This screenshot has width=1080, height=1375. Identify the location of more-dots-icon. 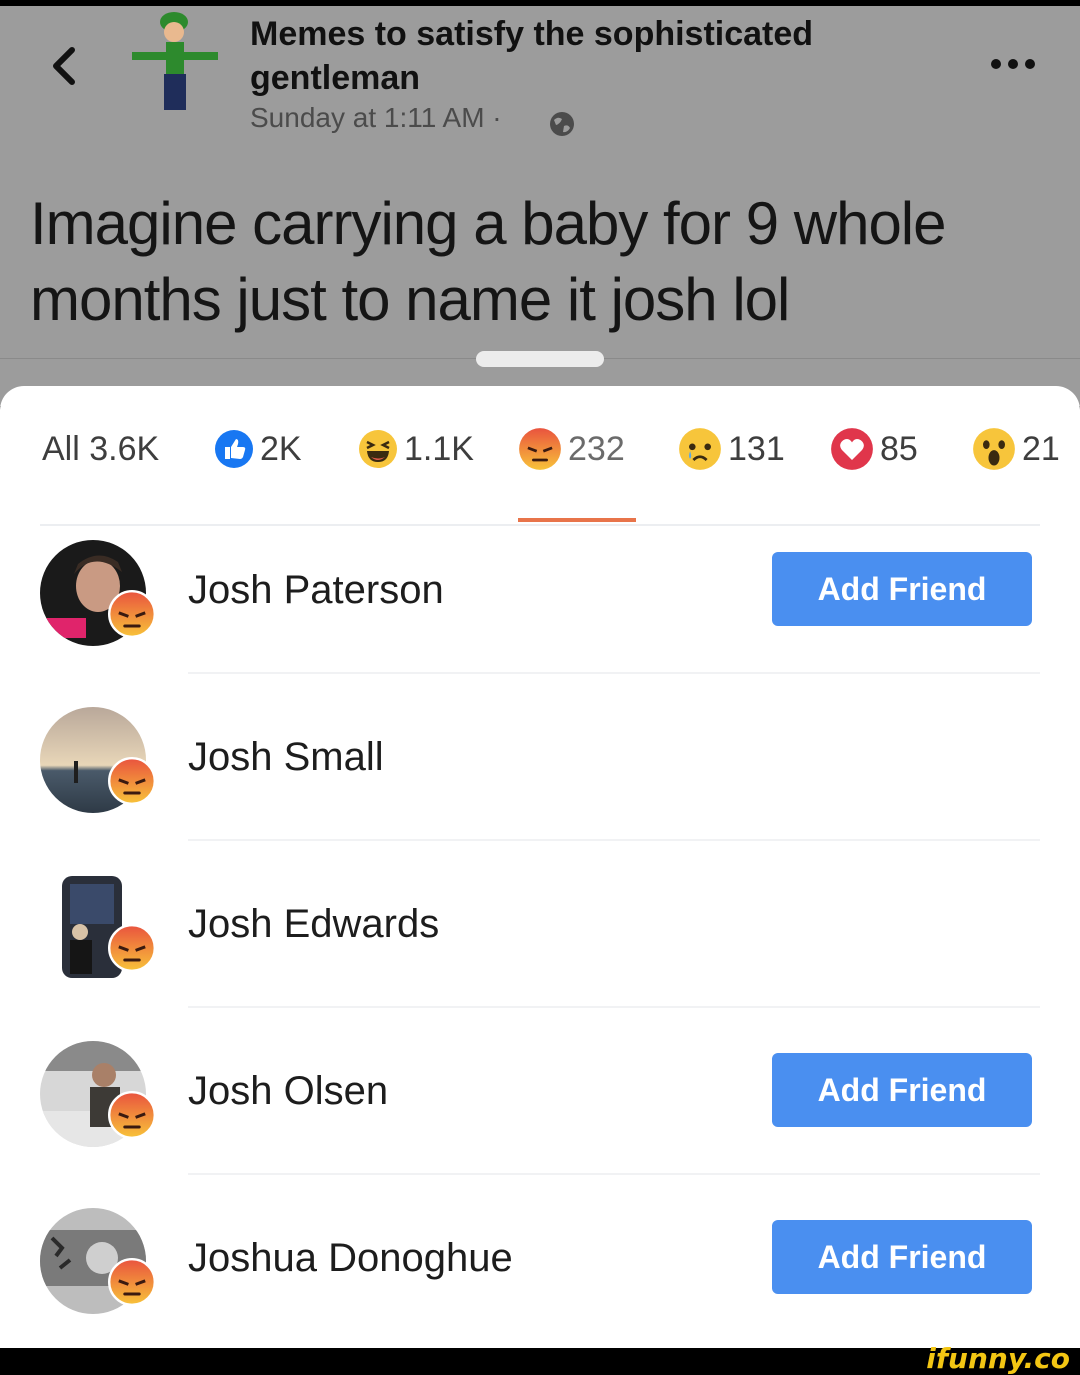
(1013, 64).